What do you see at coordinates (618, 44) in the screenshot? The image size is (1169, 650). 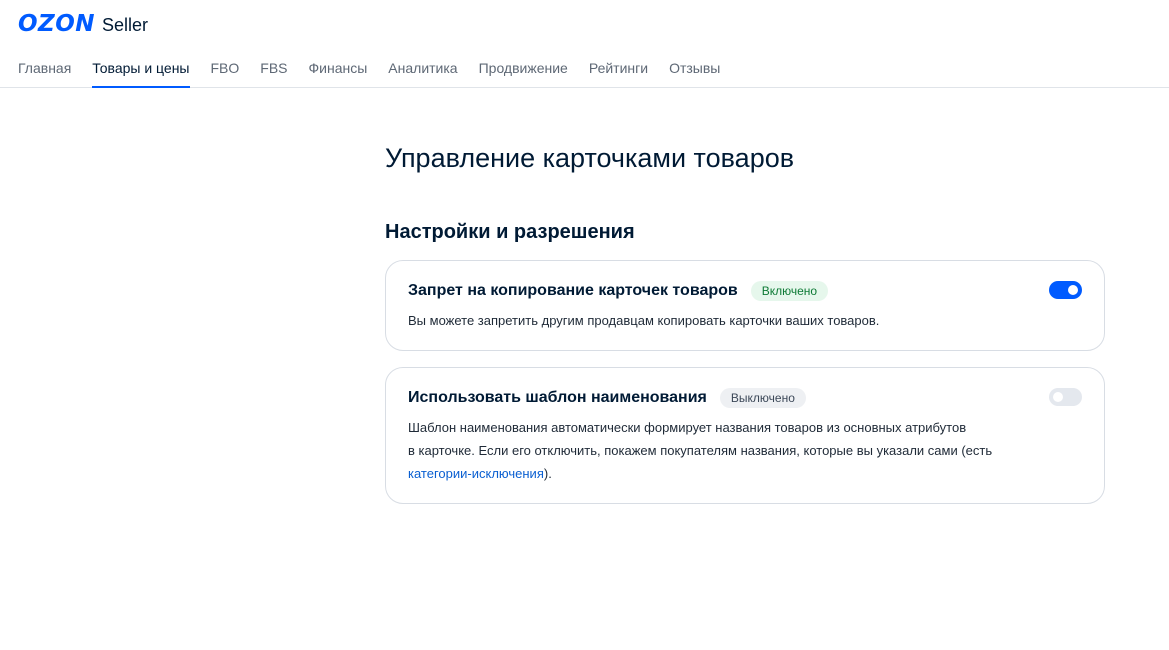 I see `nav-item-ratings: Рейтинги` at bounding box center [618, 44].